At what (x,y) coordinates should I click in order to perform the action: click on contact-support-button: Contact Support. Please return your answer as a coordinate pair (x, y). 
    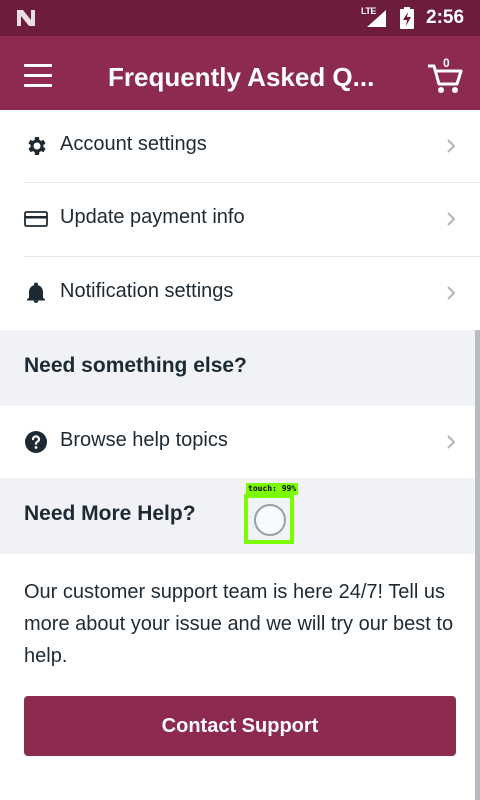
    Looking at the image, I should click on (240, 726).